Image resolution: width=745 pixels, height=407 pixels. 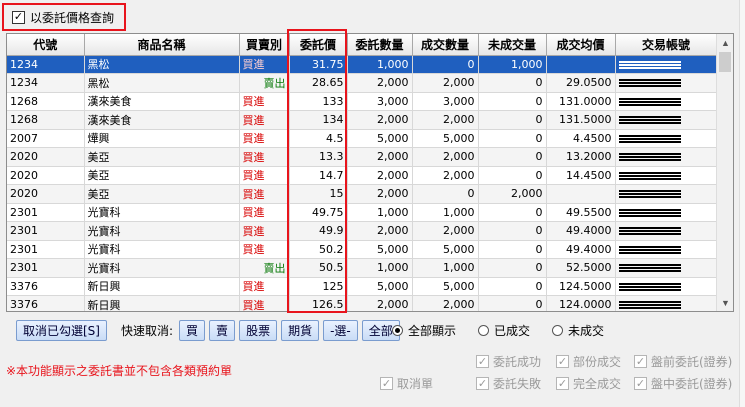 What do you see at coordinates (588, 361) in the screenshot?
I see `filter-partial: ✓ 部份成交` at bounding box center [588, 361].